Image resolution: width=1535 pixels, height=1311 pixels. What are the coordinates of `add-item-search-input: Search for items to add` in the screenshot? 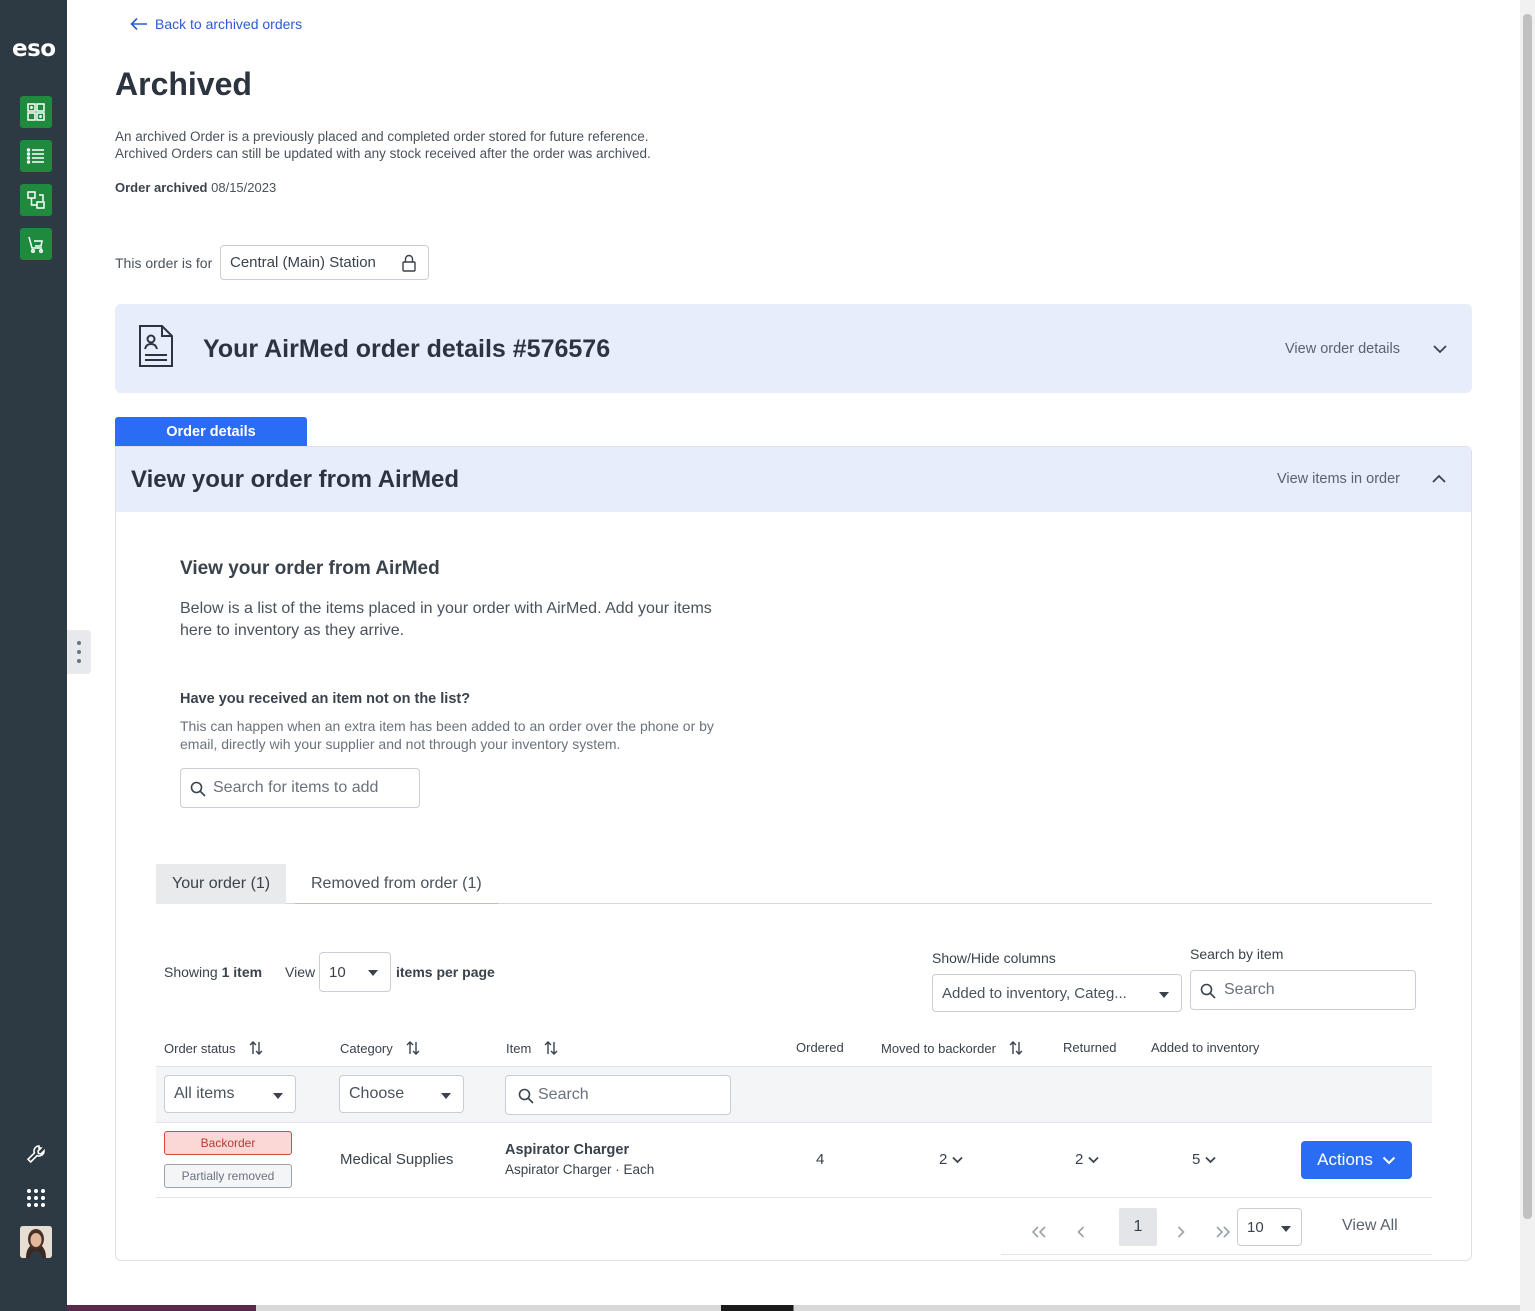 It's located at (300, 788).